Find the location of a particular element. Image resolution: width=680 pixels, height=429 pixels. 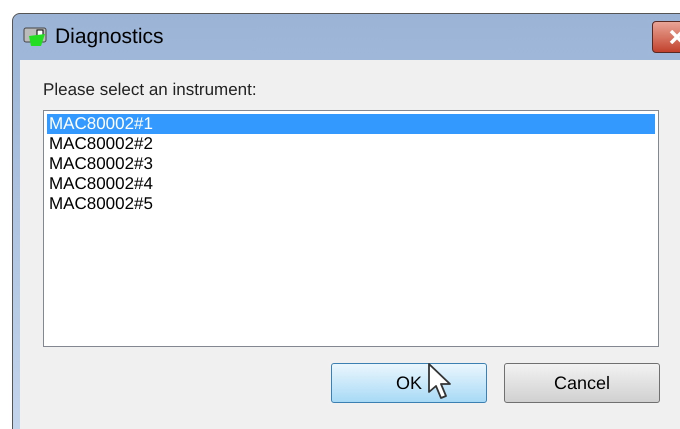

window-title: Diagnostics is located at coordinates (109, 37).